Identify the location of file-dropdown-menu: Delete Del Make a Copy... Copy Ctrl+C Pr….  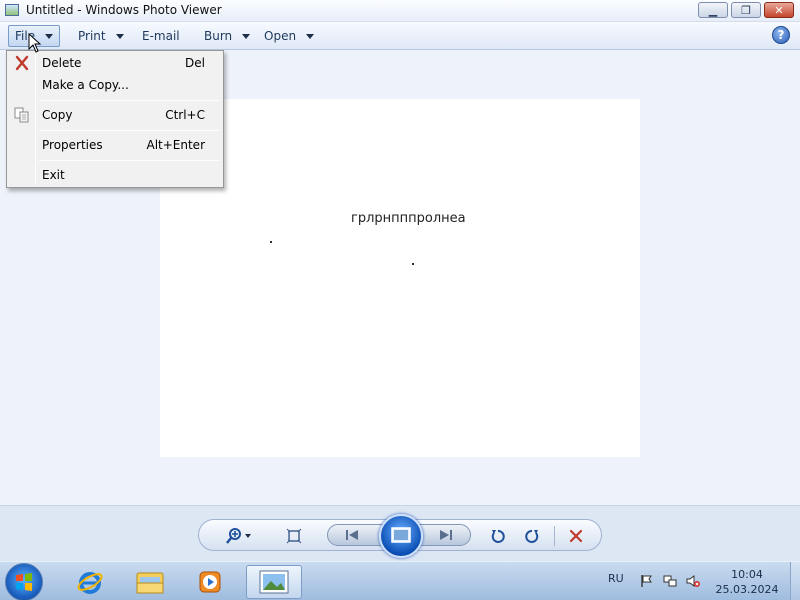
(115, 119).